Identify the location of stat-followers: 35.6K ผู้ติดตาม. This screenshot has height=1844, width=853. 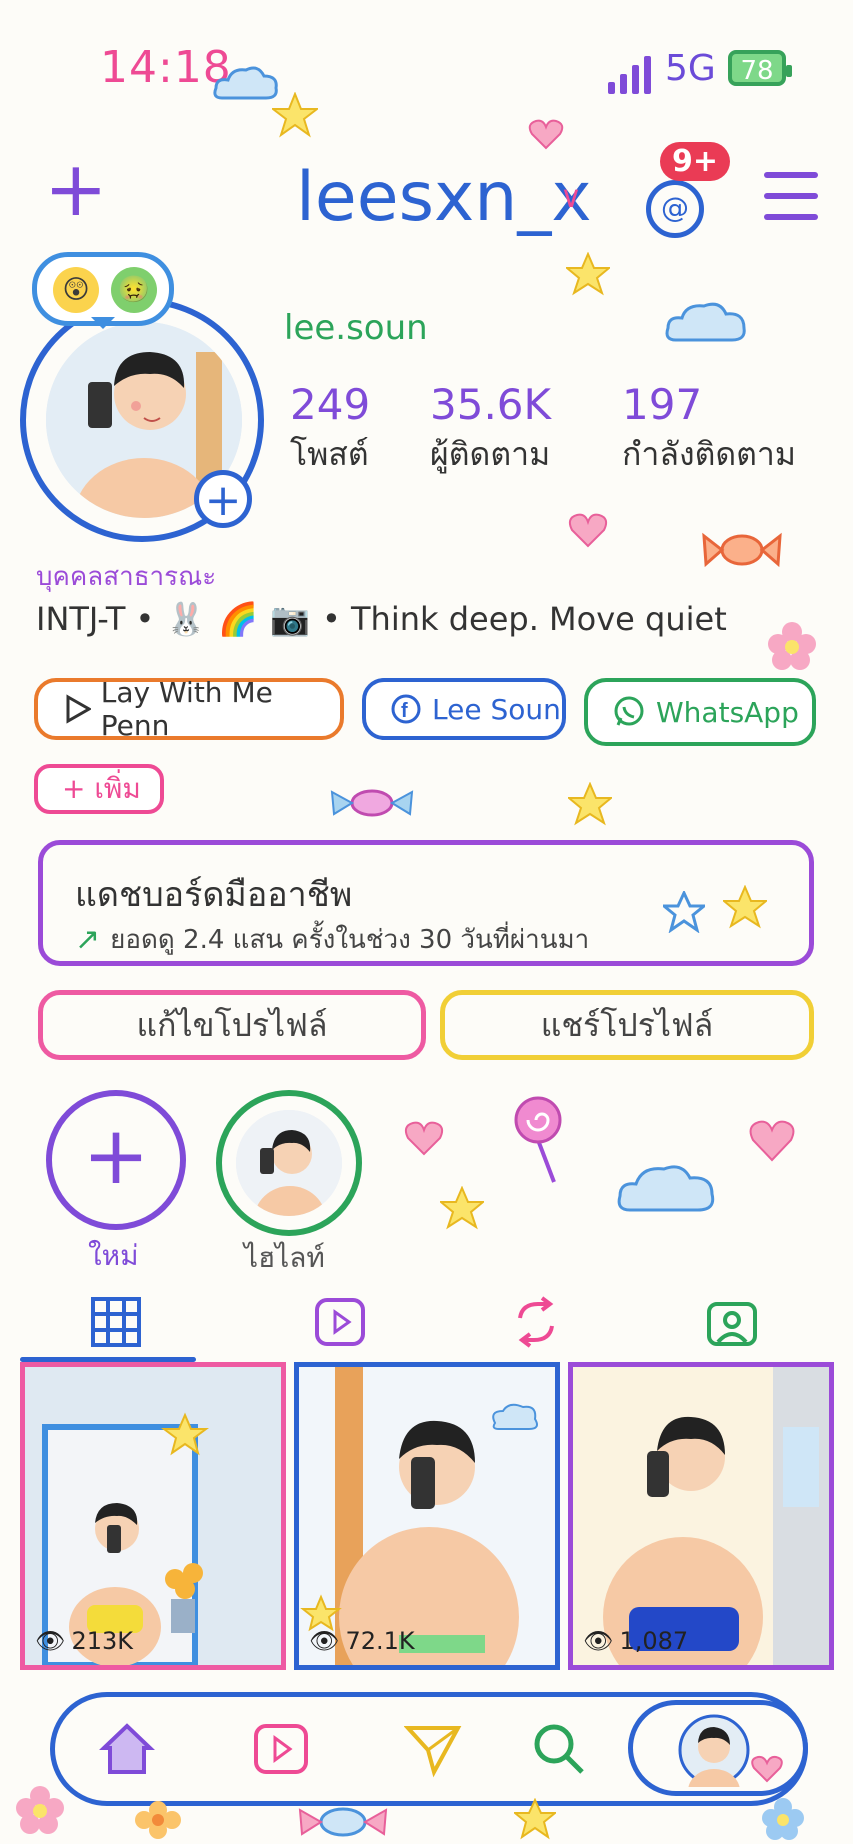
(490, 430).